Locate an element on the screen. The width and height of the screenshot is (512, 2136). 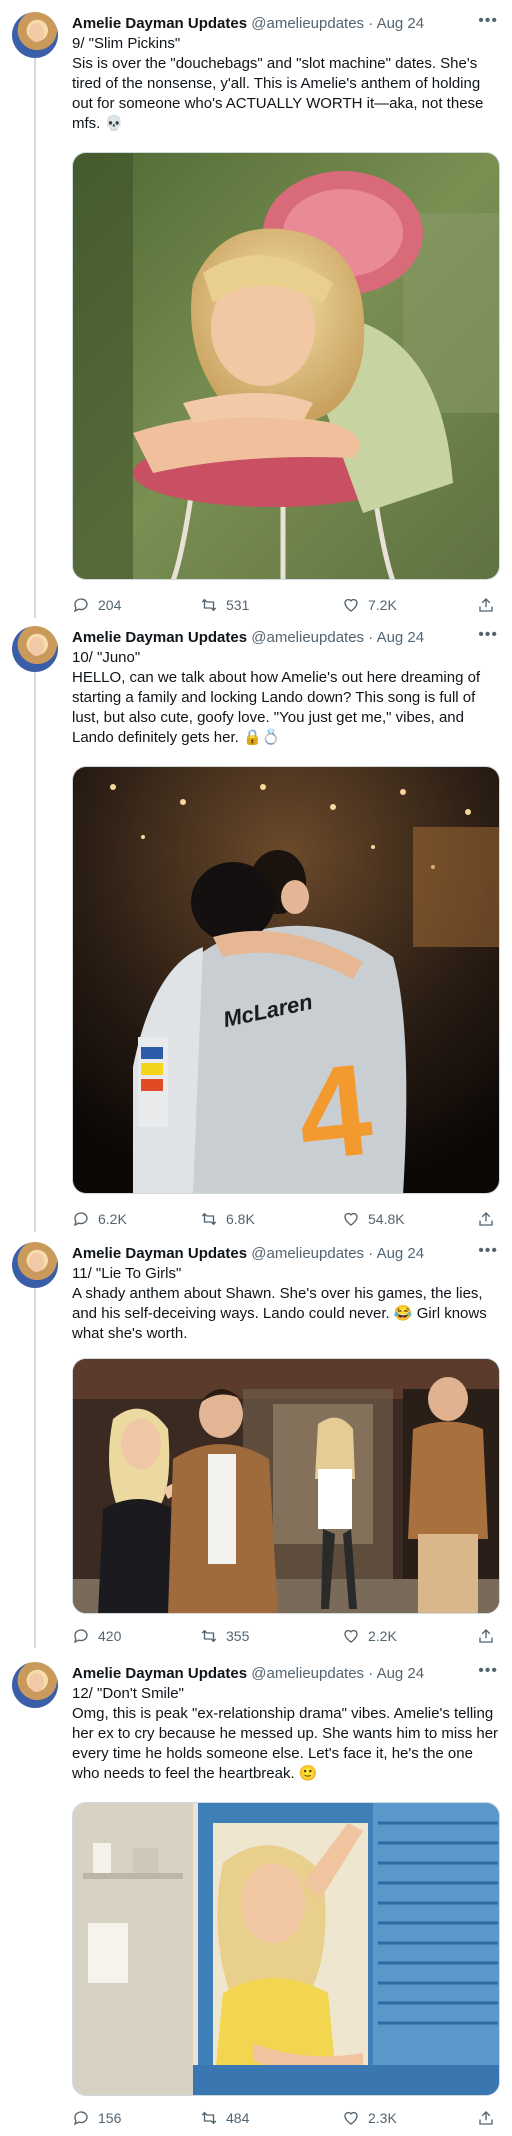
like-count: 7.2K is located at coordinates (382, 605).